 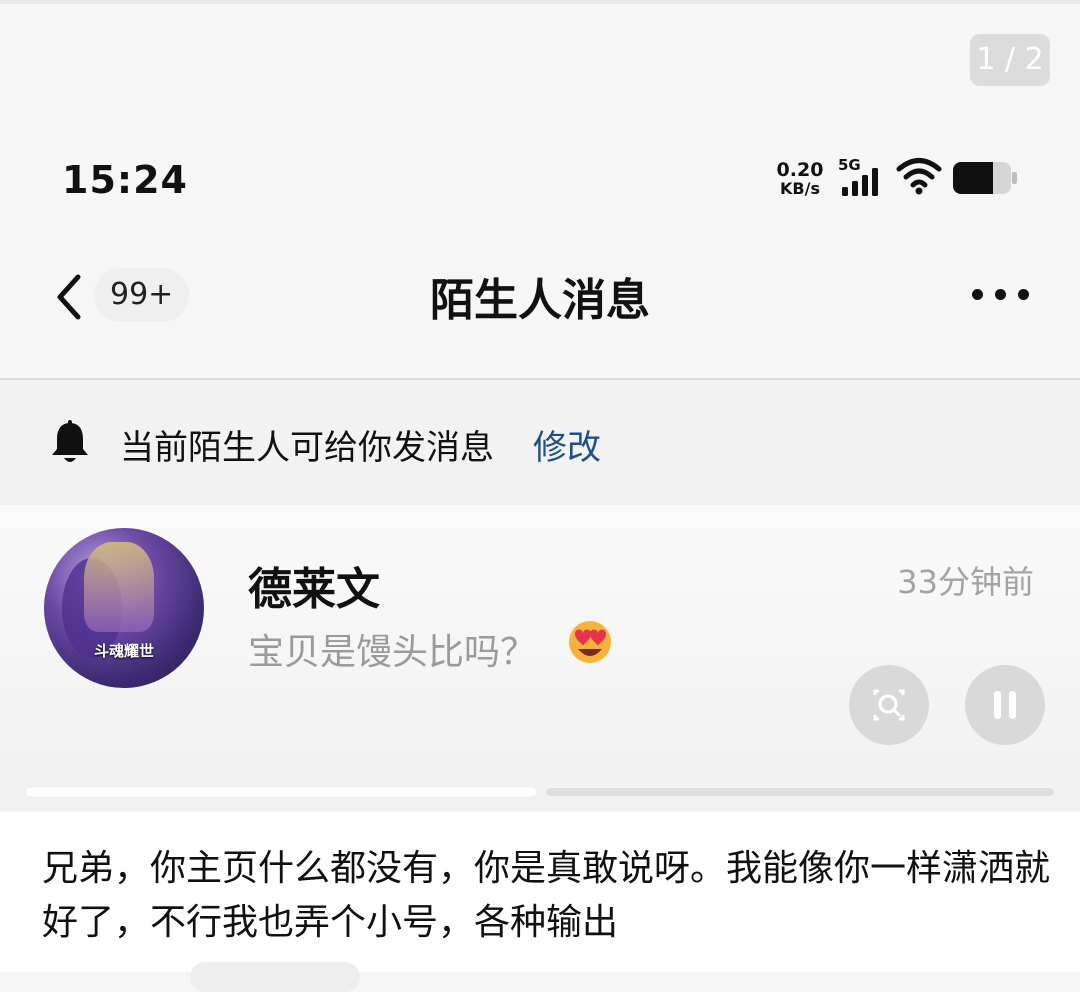 I want to click on top-edge, so click(x=540, y=2).